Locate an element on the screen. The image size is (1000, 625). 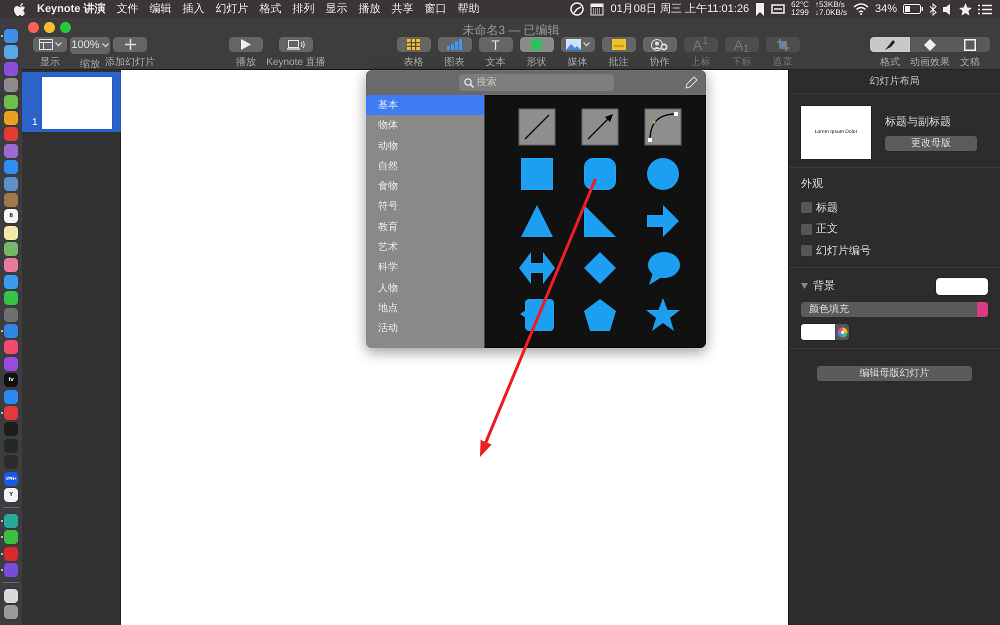
slide-thumbnail-row: 1 is located at coordinates (71, 102).